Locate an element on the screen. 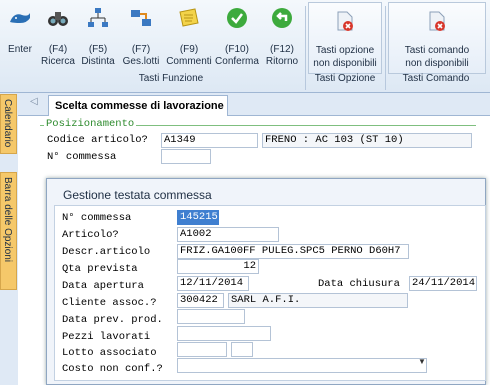 The width and height of the screenshot is (490, 385). dlg-cliente-code-input: 300422 is located at coordinates (200, 300).